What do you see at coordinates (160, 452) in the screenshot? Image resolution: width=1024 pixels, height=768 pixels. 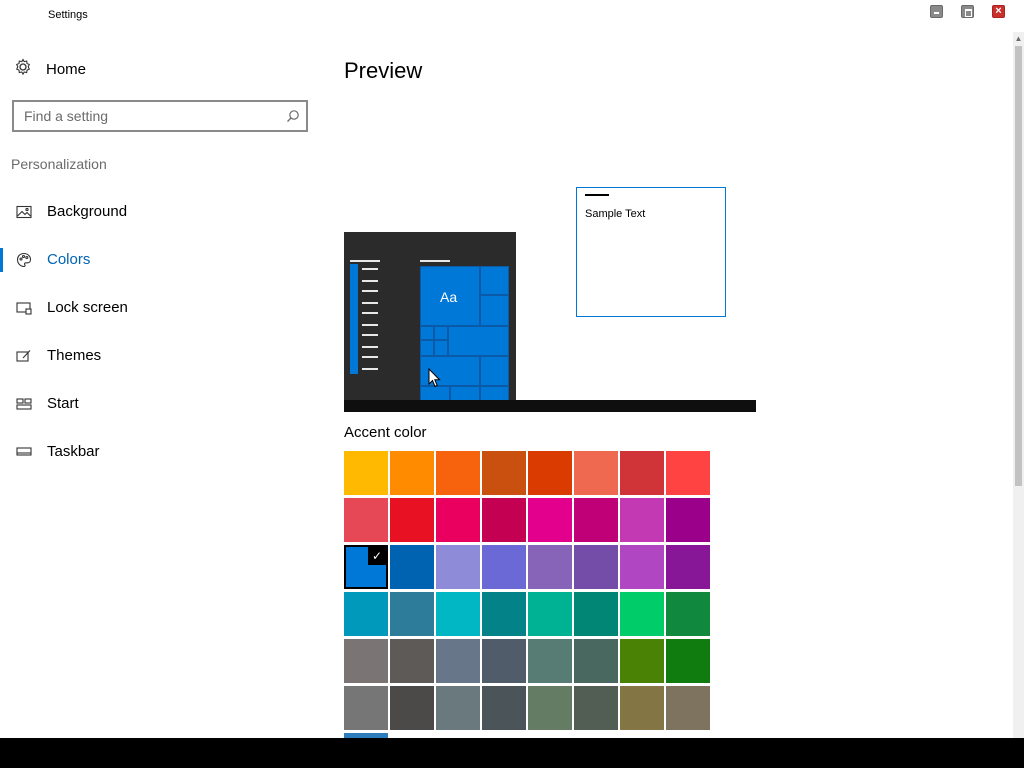 I see `sidebar-item-taskbar: Taskbar` at bounding box center [160, 452].